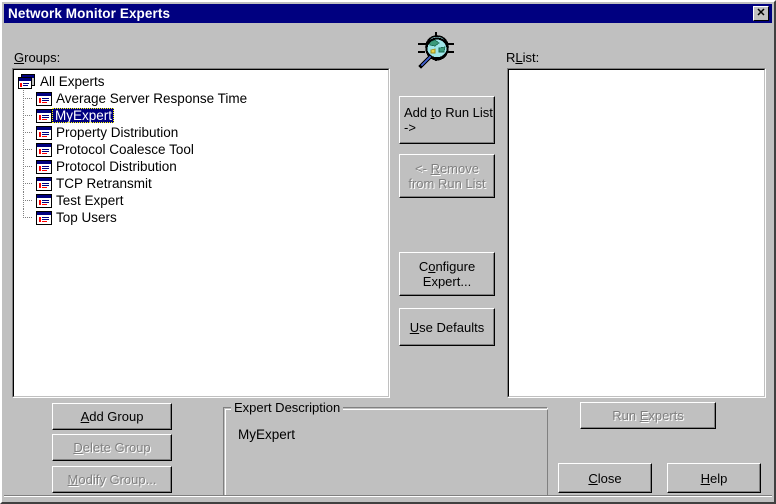 The height and width of the screenshot is (504, 776). I want to click on groups-label: Groups:, so click(37, 57).